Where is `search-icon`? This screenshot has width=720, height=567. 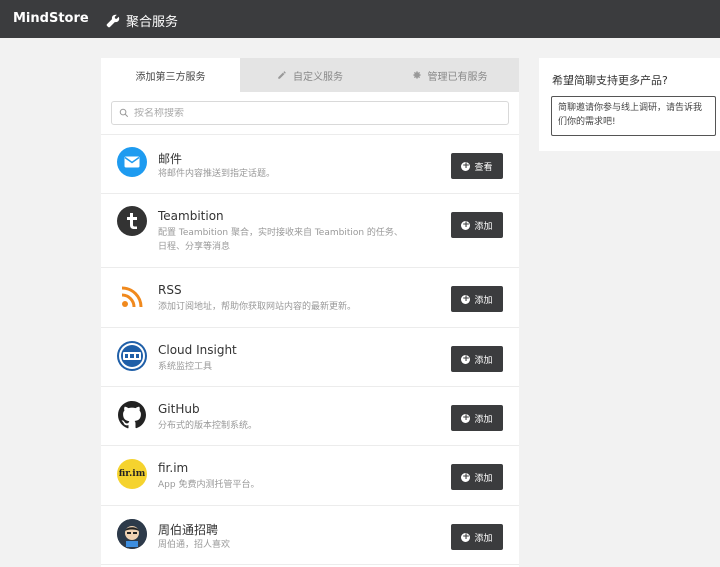 search-icon is located at coordinates (124, 113).